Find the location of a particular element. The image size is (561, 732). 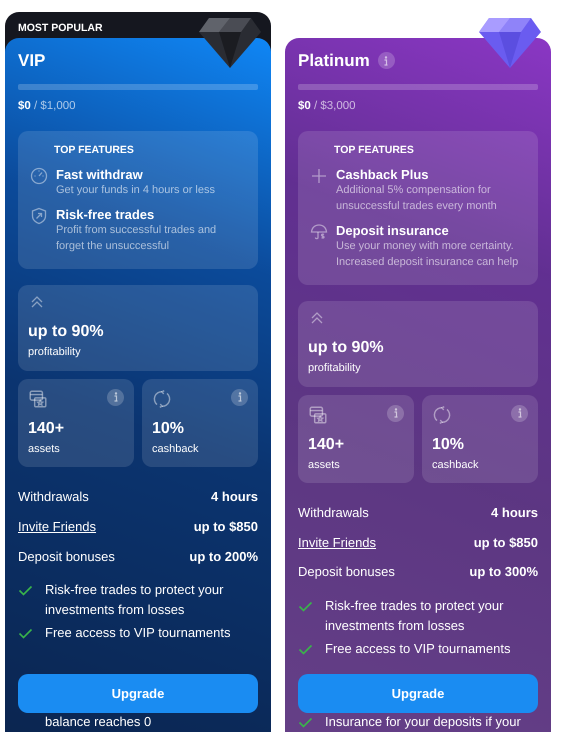

feature-title: Deposit insurance is located at coordinates (393, 230).